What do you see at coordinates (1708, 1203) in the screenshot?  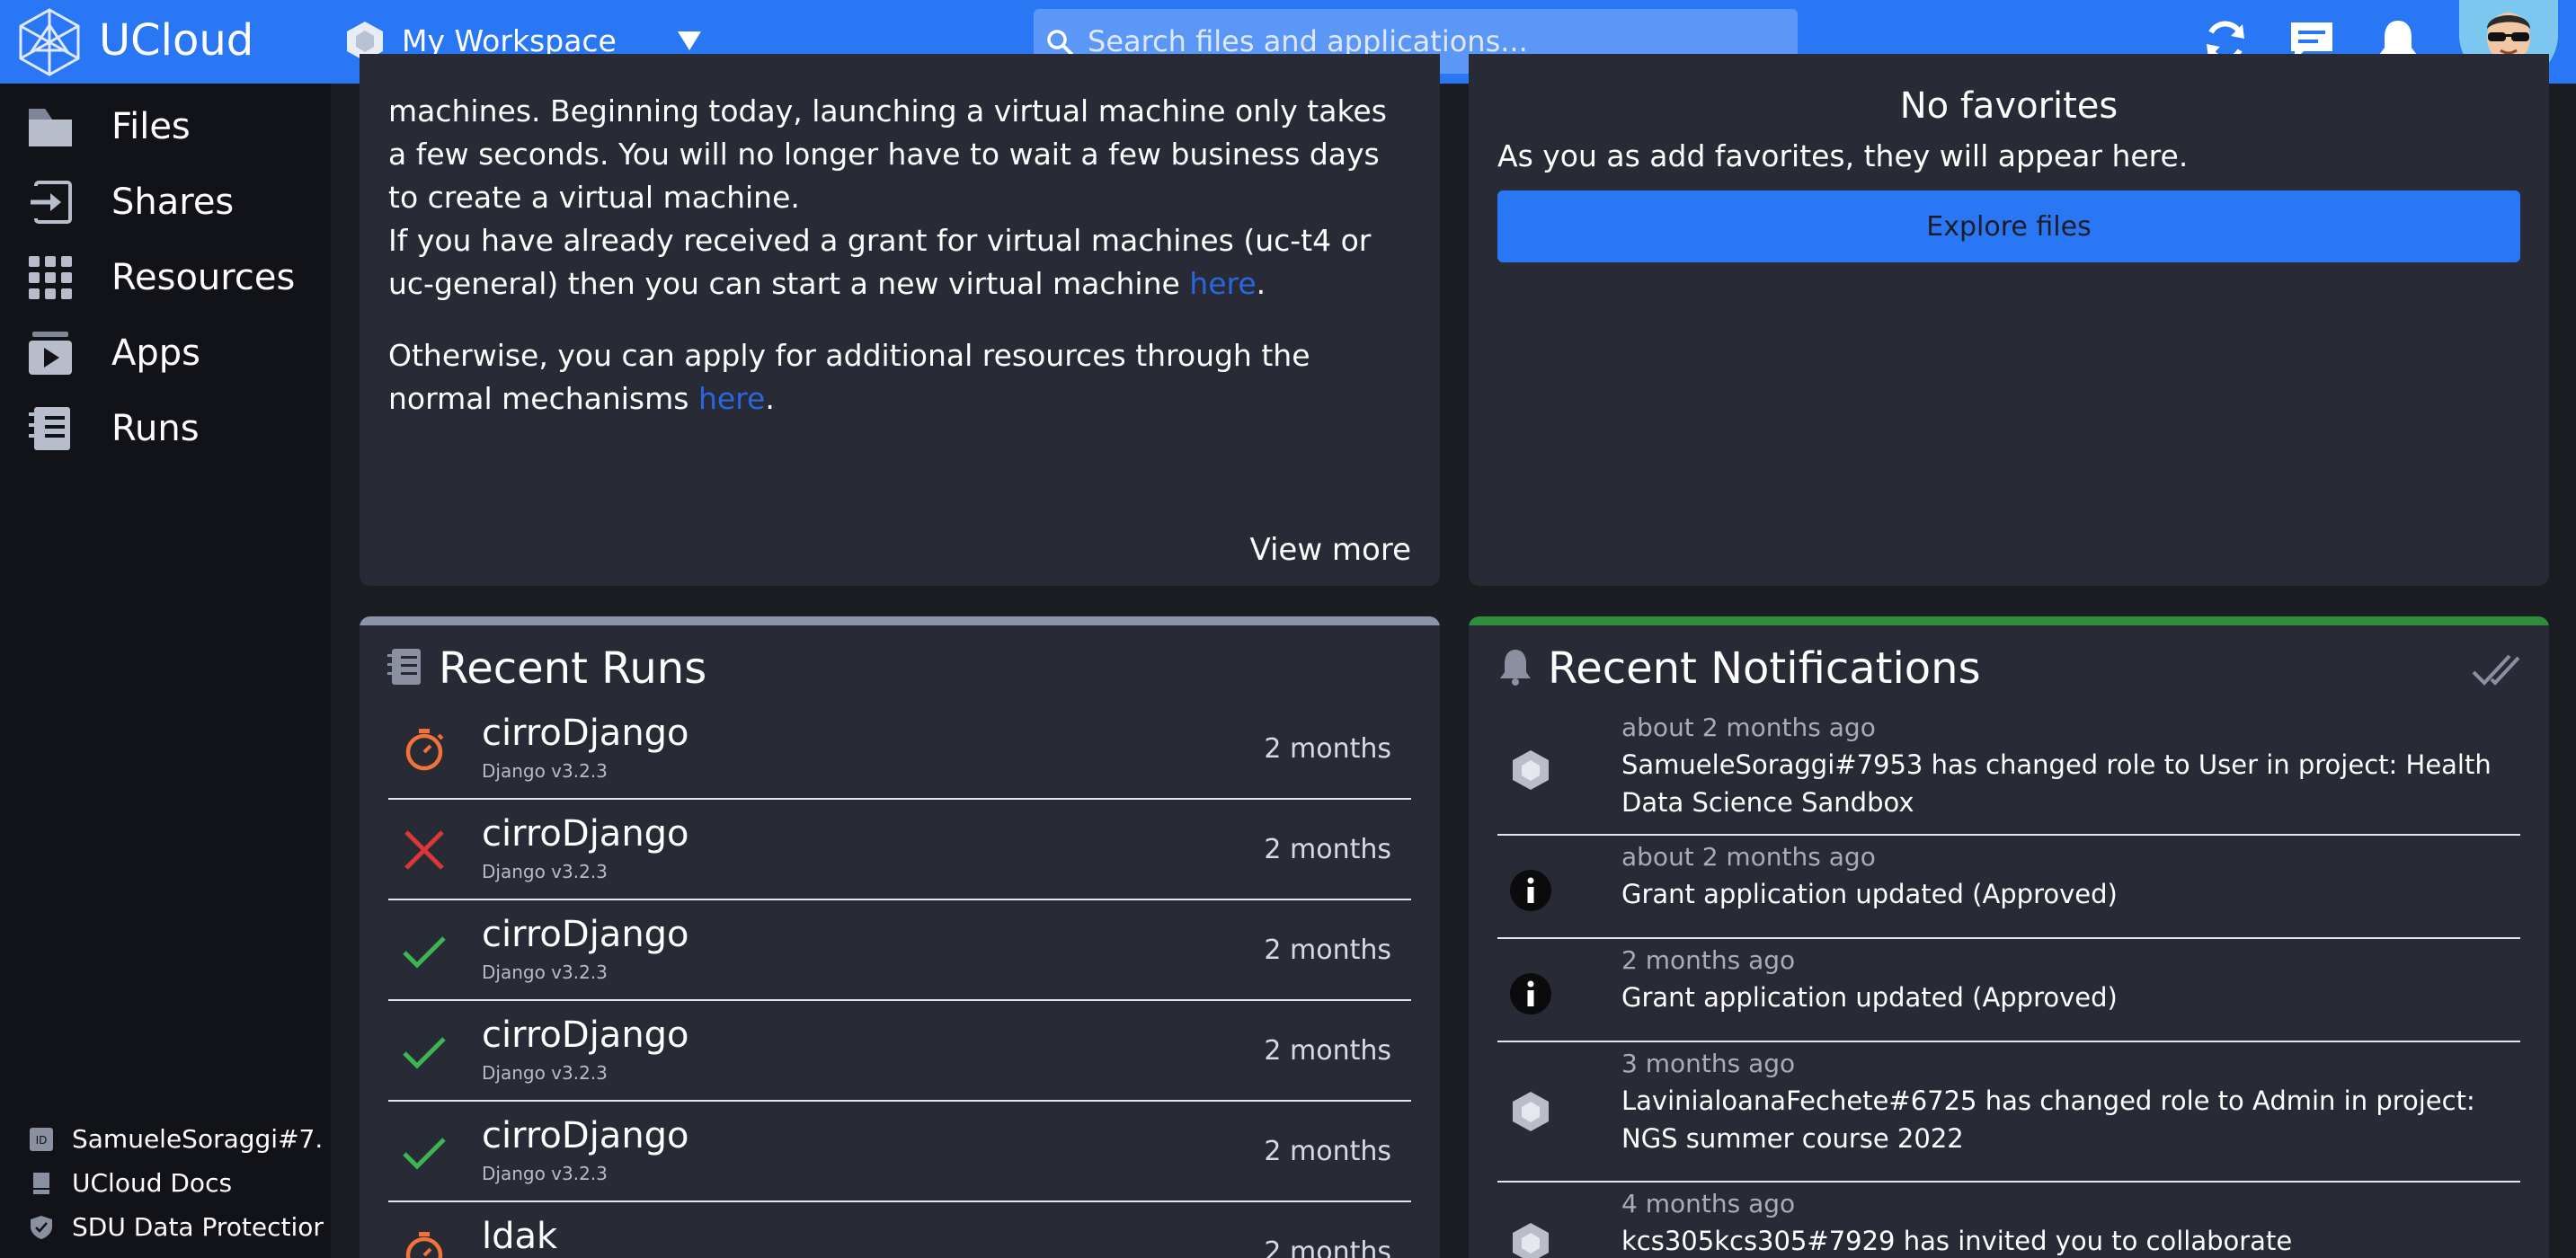 I see `notification-time: 4 months ago` at bounding box center [1708, 1203].